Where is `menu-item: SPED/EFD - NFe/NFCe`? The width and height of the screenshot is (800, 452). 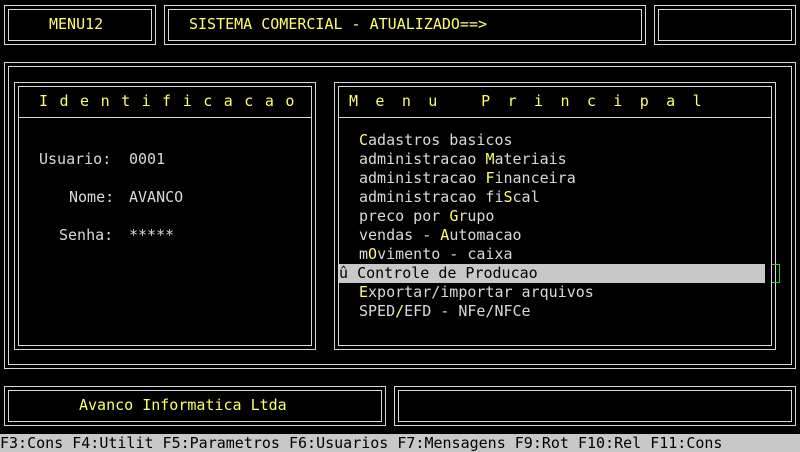
menu-item: SPED/EFD - NFe/NFCe is located at coordinates (445, 311).